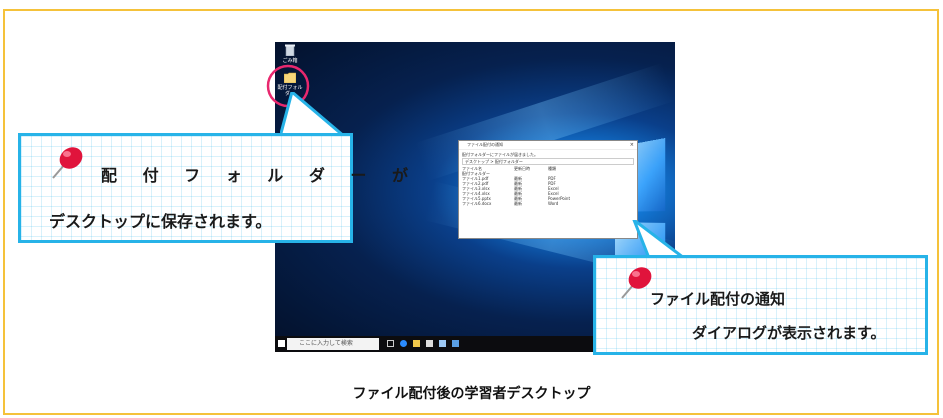 Image resolution: width=943 pixels, height=418 pixels. I want to click on callout-left-line2: デスクトップに保存されます。, so click(160, 221).